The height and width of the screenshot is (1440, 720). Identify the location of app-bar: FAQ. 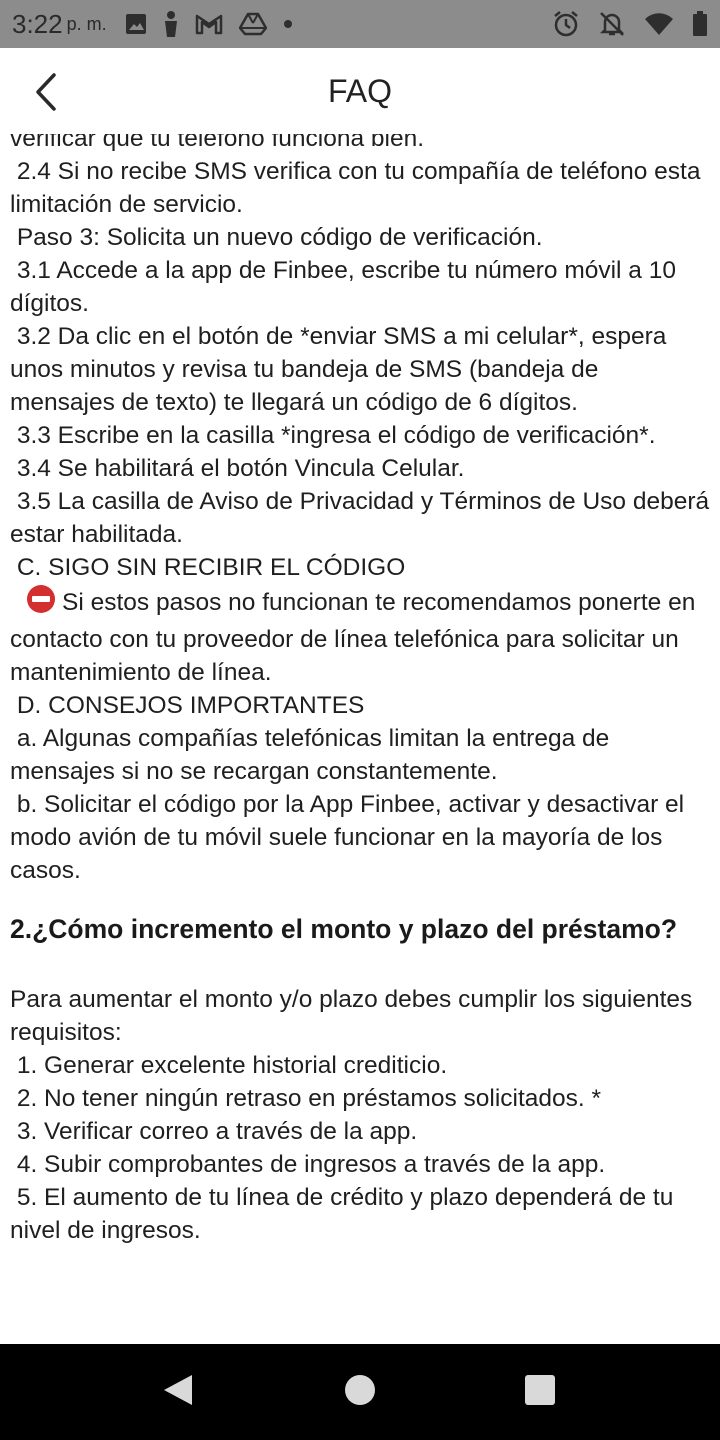
(360, 91).